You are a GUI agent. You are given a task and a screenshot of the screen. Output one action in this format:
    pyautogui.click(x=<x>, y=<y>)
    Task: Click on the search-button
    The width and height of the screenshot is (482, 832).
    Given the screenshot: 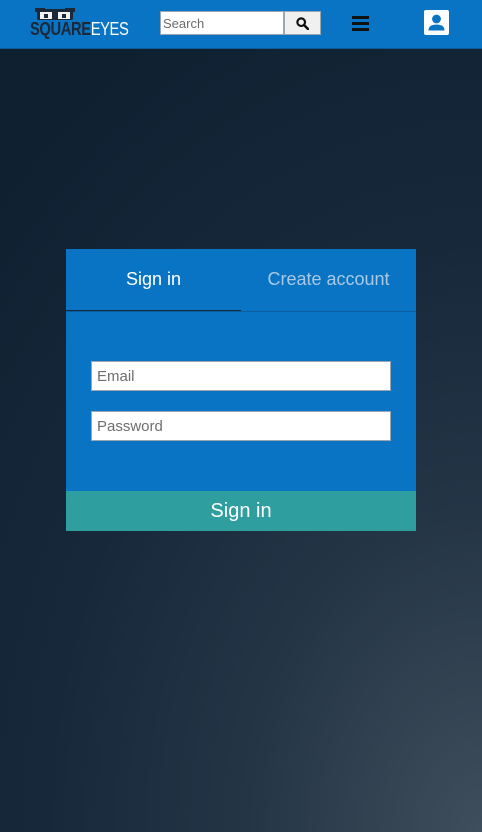 What is the action you would take?
    pyautogui.click(x=302, y=23)
    